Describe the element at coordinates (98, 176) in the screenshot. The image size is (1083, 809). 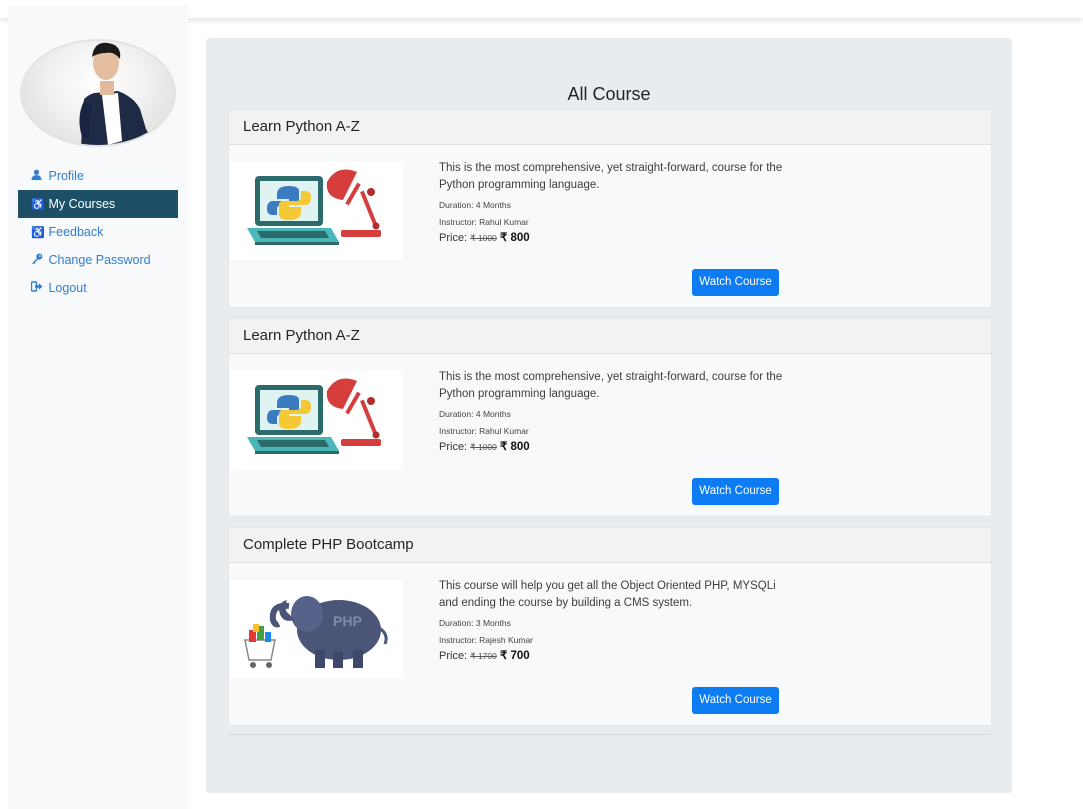
I see `sidebar-item-profile: Profile` at that location.